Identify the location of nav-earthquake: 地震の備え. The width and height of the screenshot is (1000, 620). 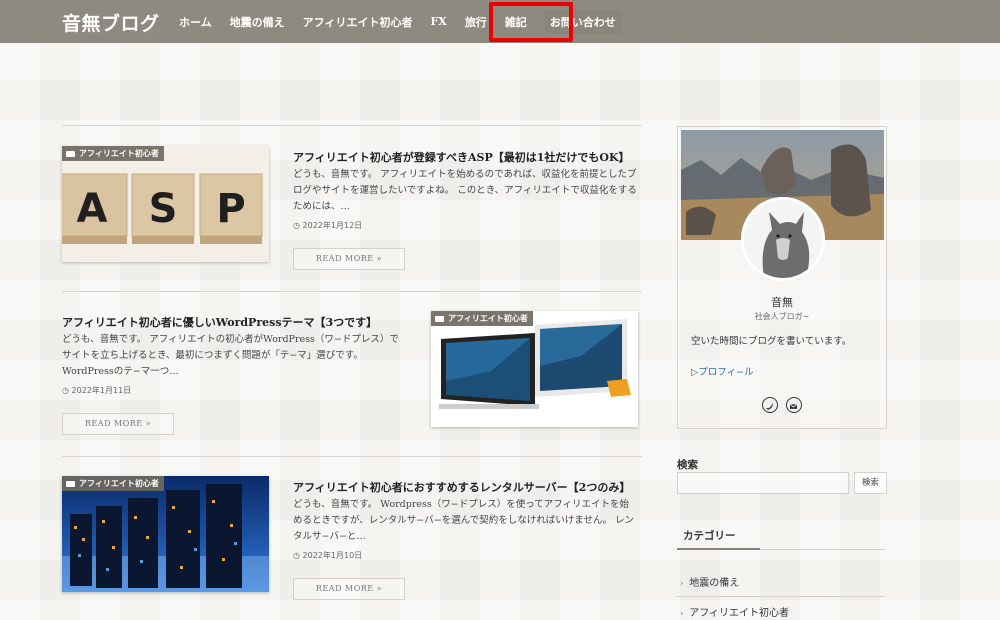
(257, 22).